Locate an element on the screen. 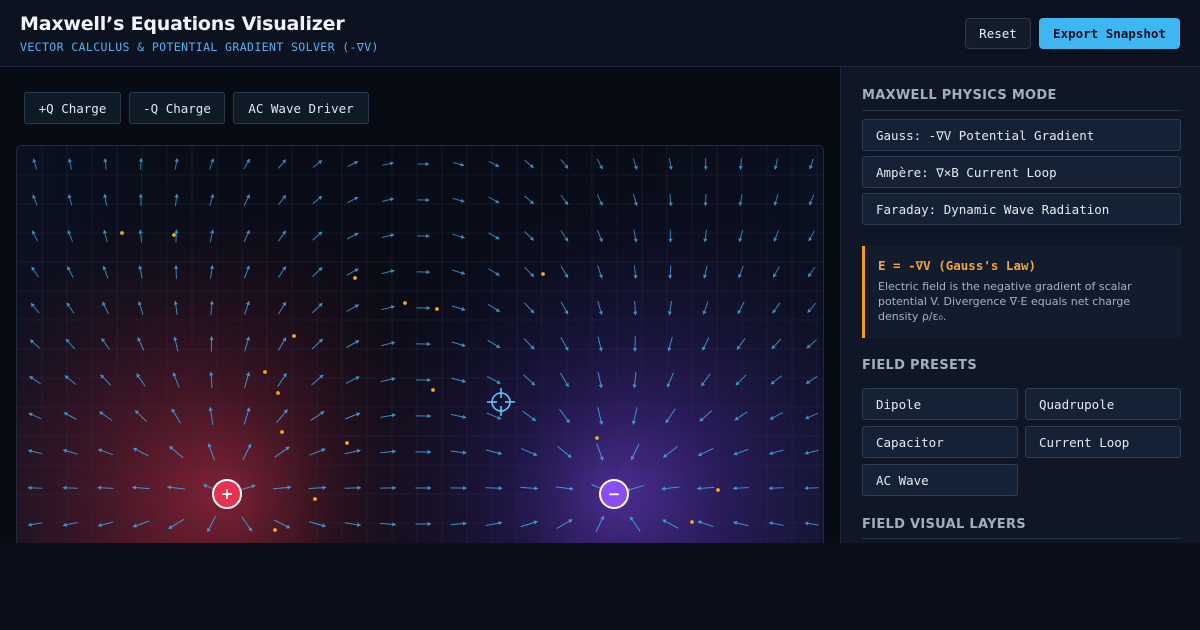  app-title: Maxwell’s Equations Visualizer is located at coordinates (182, 24).